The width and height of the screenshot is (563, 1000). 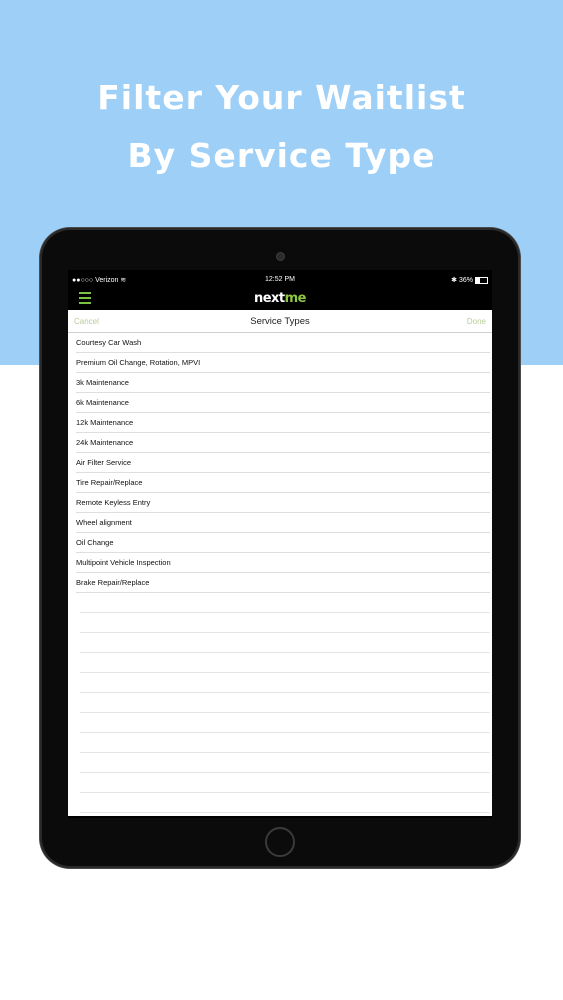 I want to click on battery-percent: ✱ 36%, so click(x=462, y=280).